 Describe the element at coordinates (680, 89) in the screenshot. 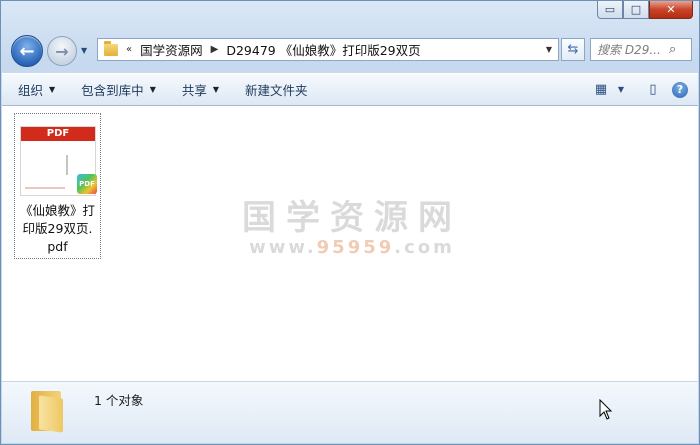

I see `help-icon: ?` at that location.